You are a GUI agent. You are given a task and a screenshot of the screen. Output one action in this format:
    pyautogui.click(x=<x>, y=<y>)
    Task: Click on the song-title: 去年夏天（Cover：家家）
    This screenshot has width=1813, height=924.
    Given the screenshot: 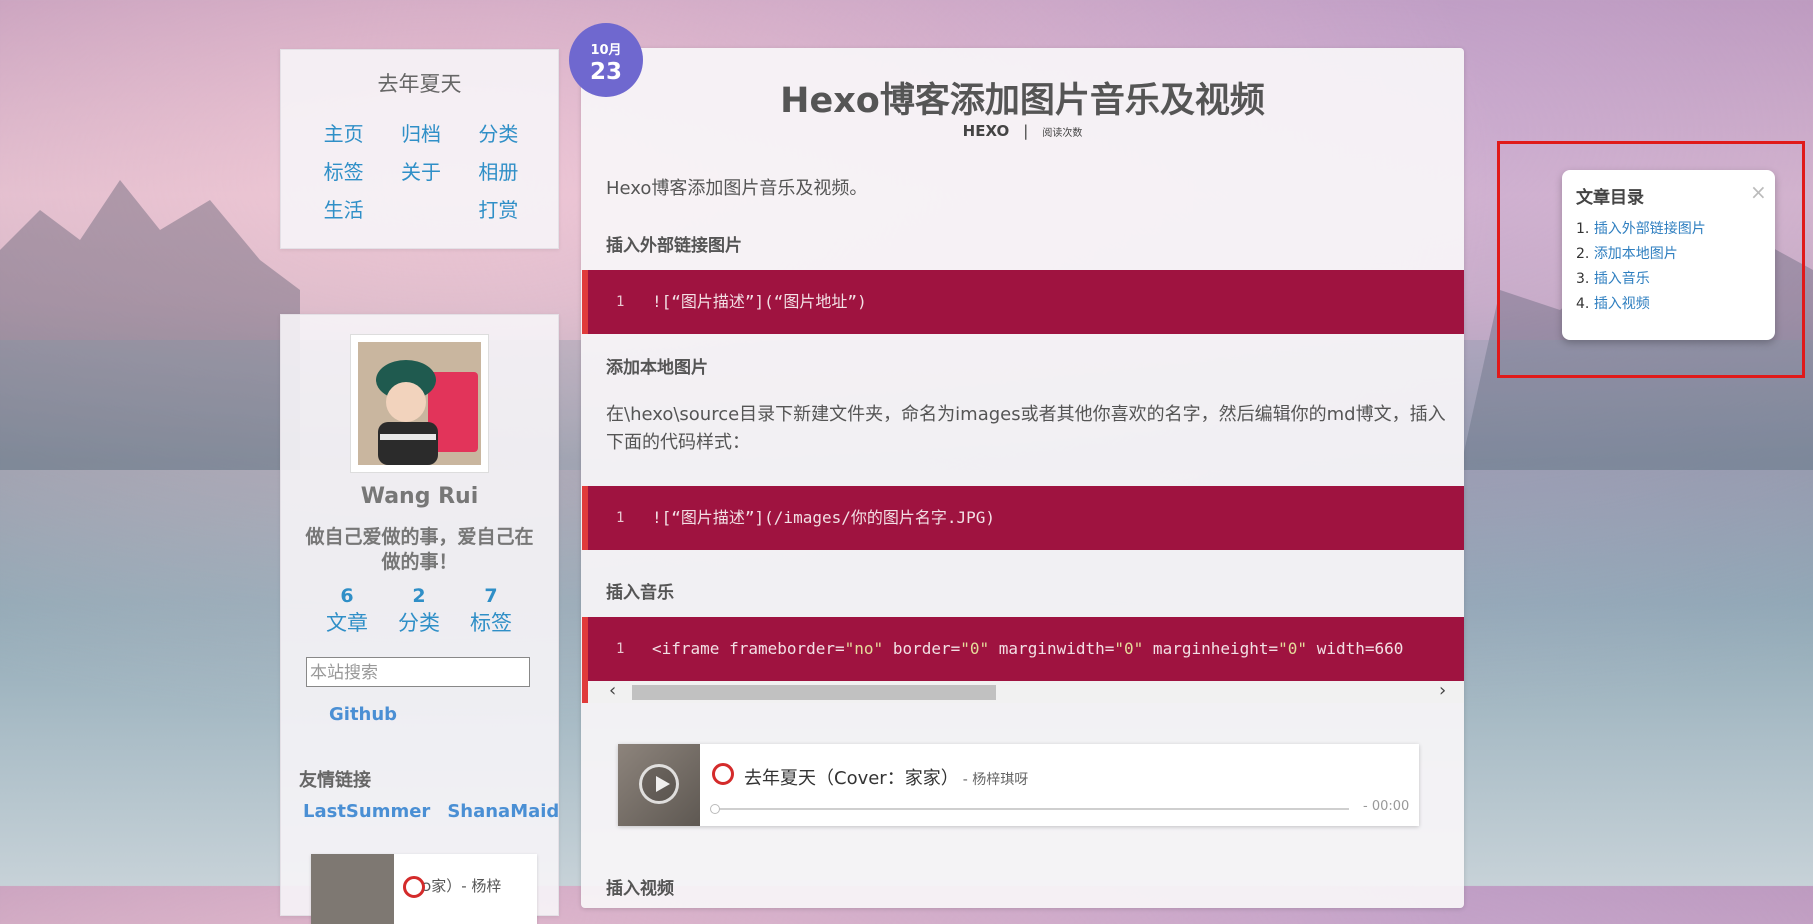 What is the action you would take?
    pyautogui.click(x=851, y=778)
    